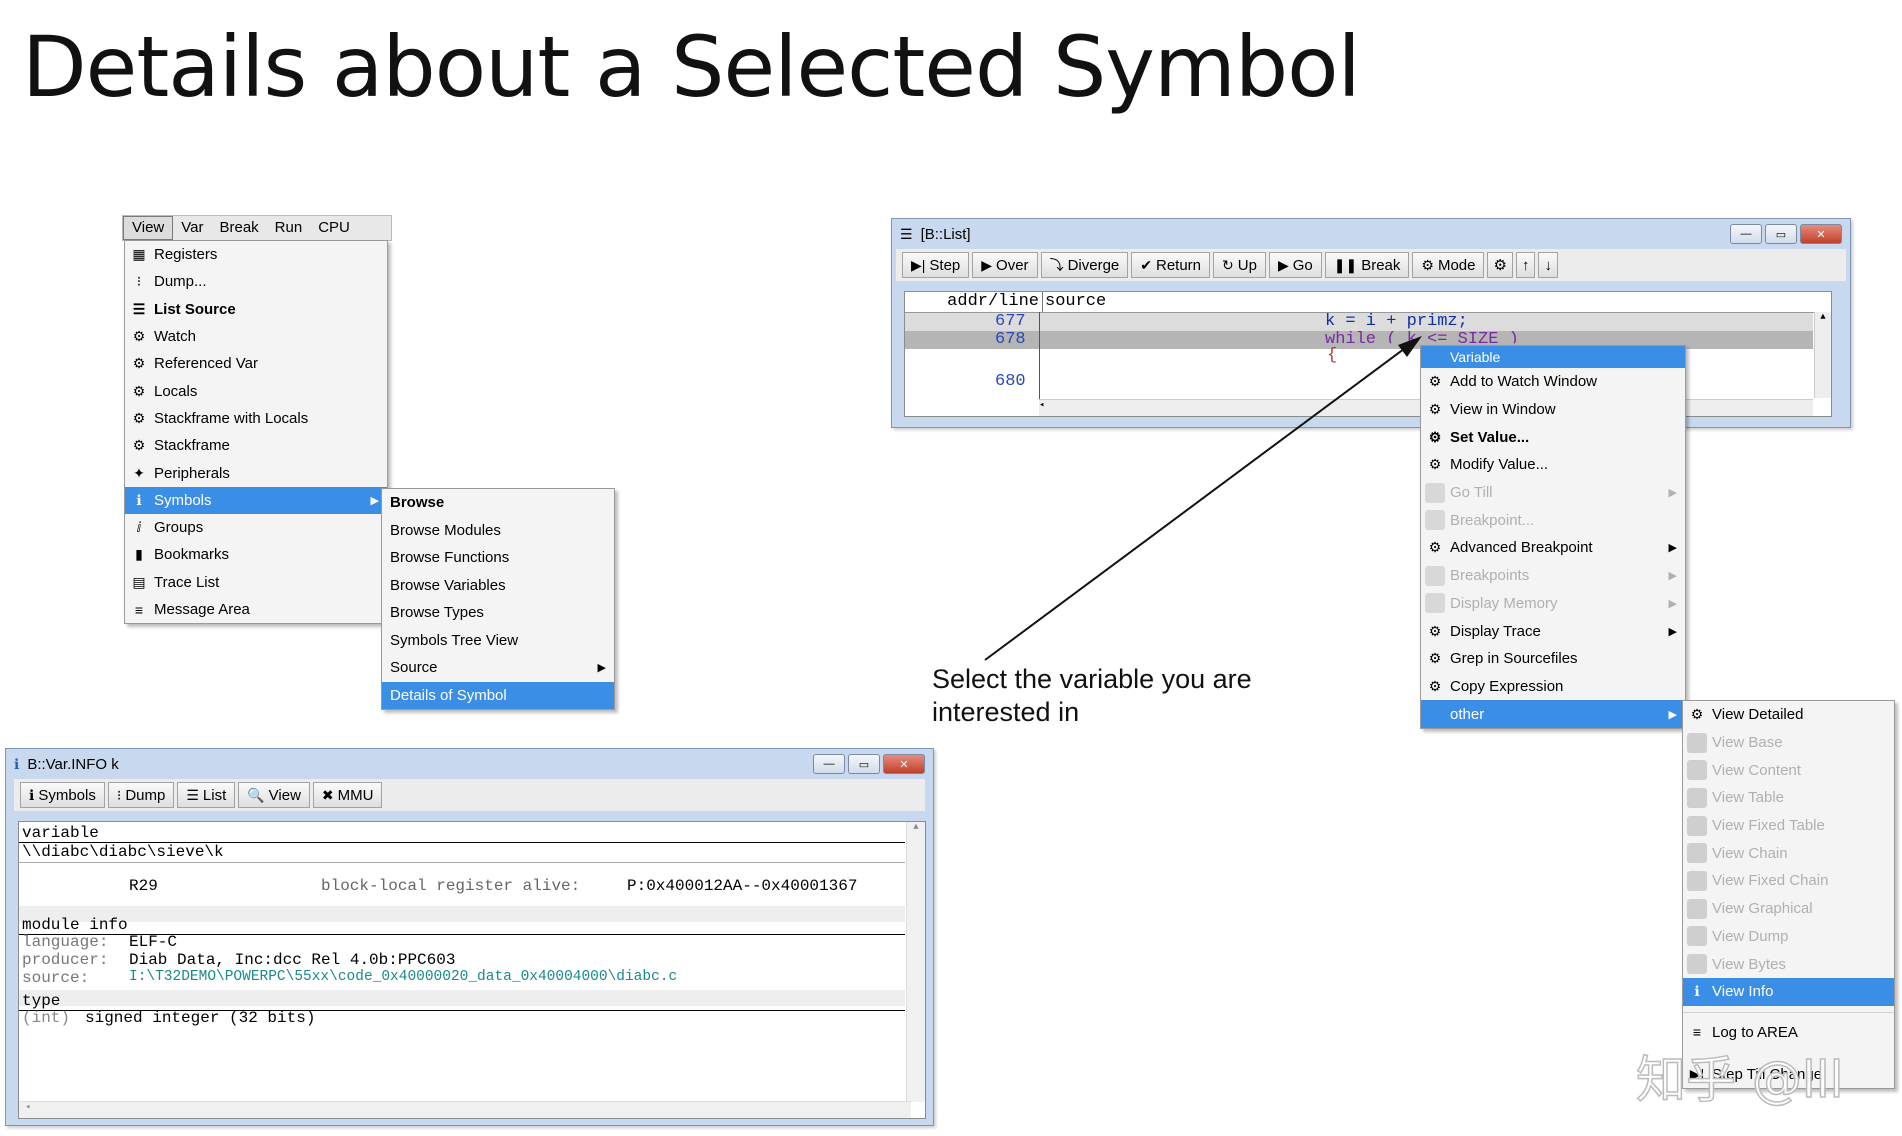  What do you see at coordinates (17, 763) in the screenshot?
I see `var-info-window-icon: ℹ` at bounding box center [17, 763].